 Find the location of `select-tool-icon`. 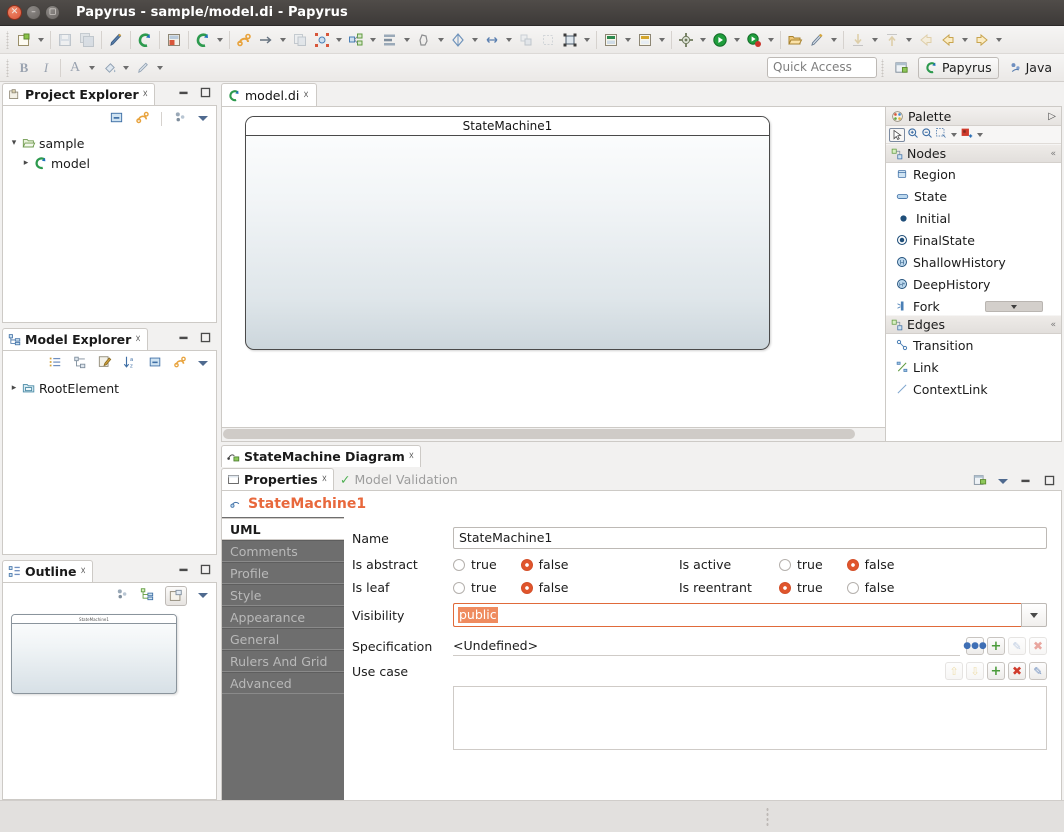

select-tool-icon is located at coordinates (897, 134).